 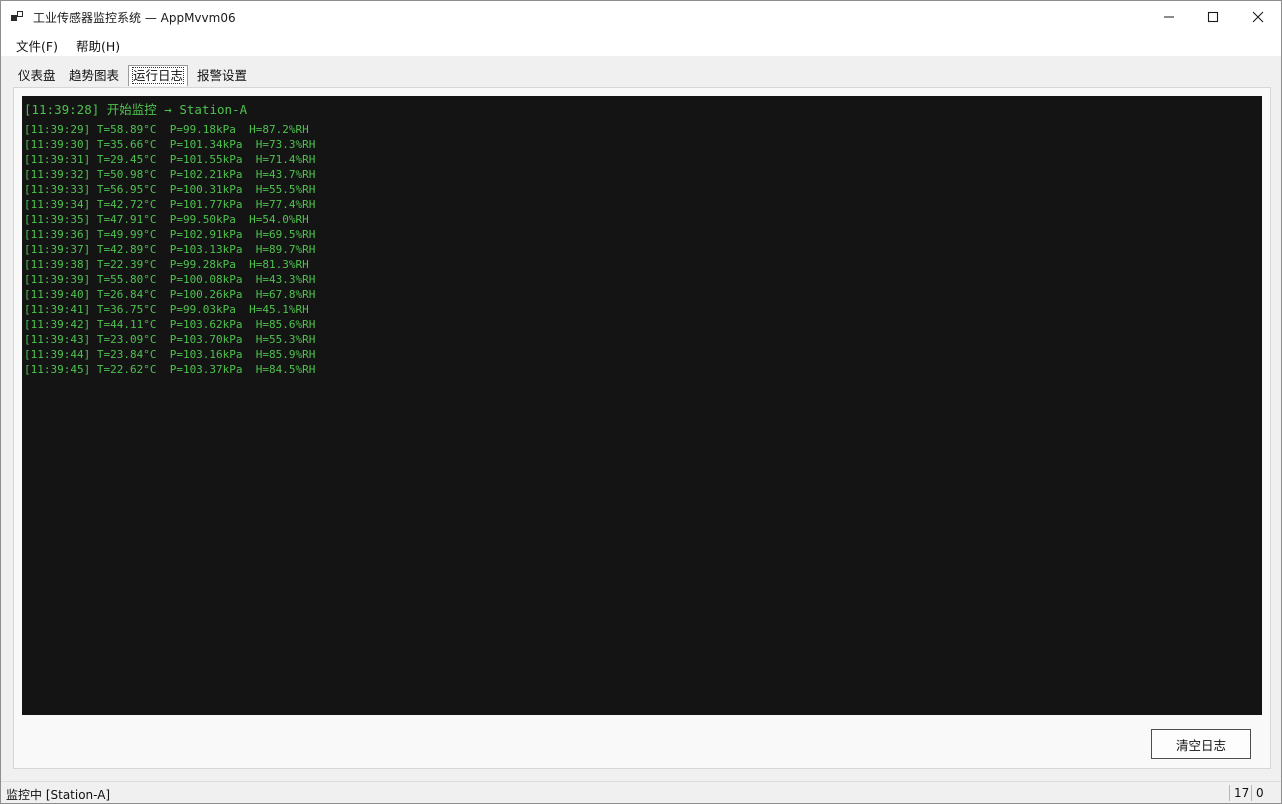 I want to click on tab-label: 趋势图表, so click(x=94, y=75).